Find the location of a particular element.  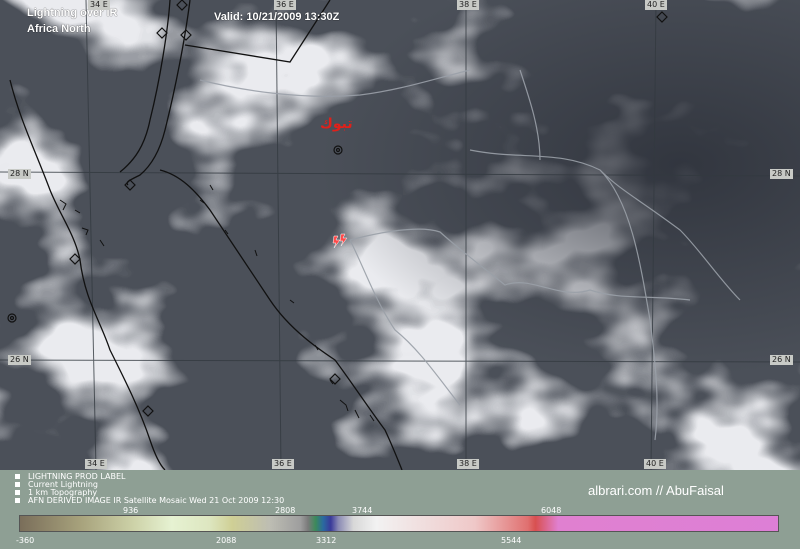

lon-label-bottom-36: 36 E is located at coordinates (283, 464).